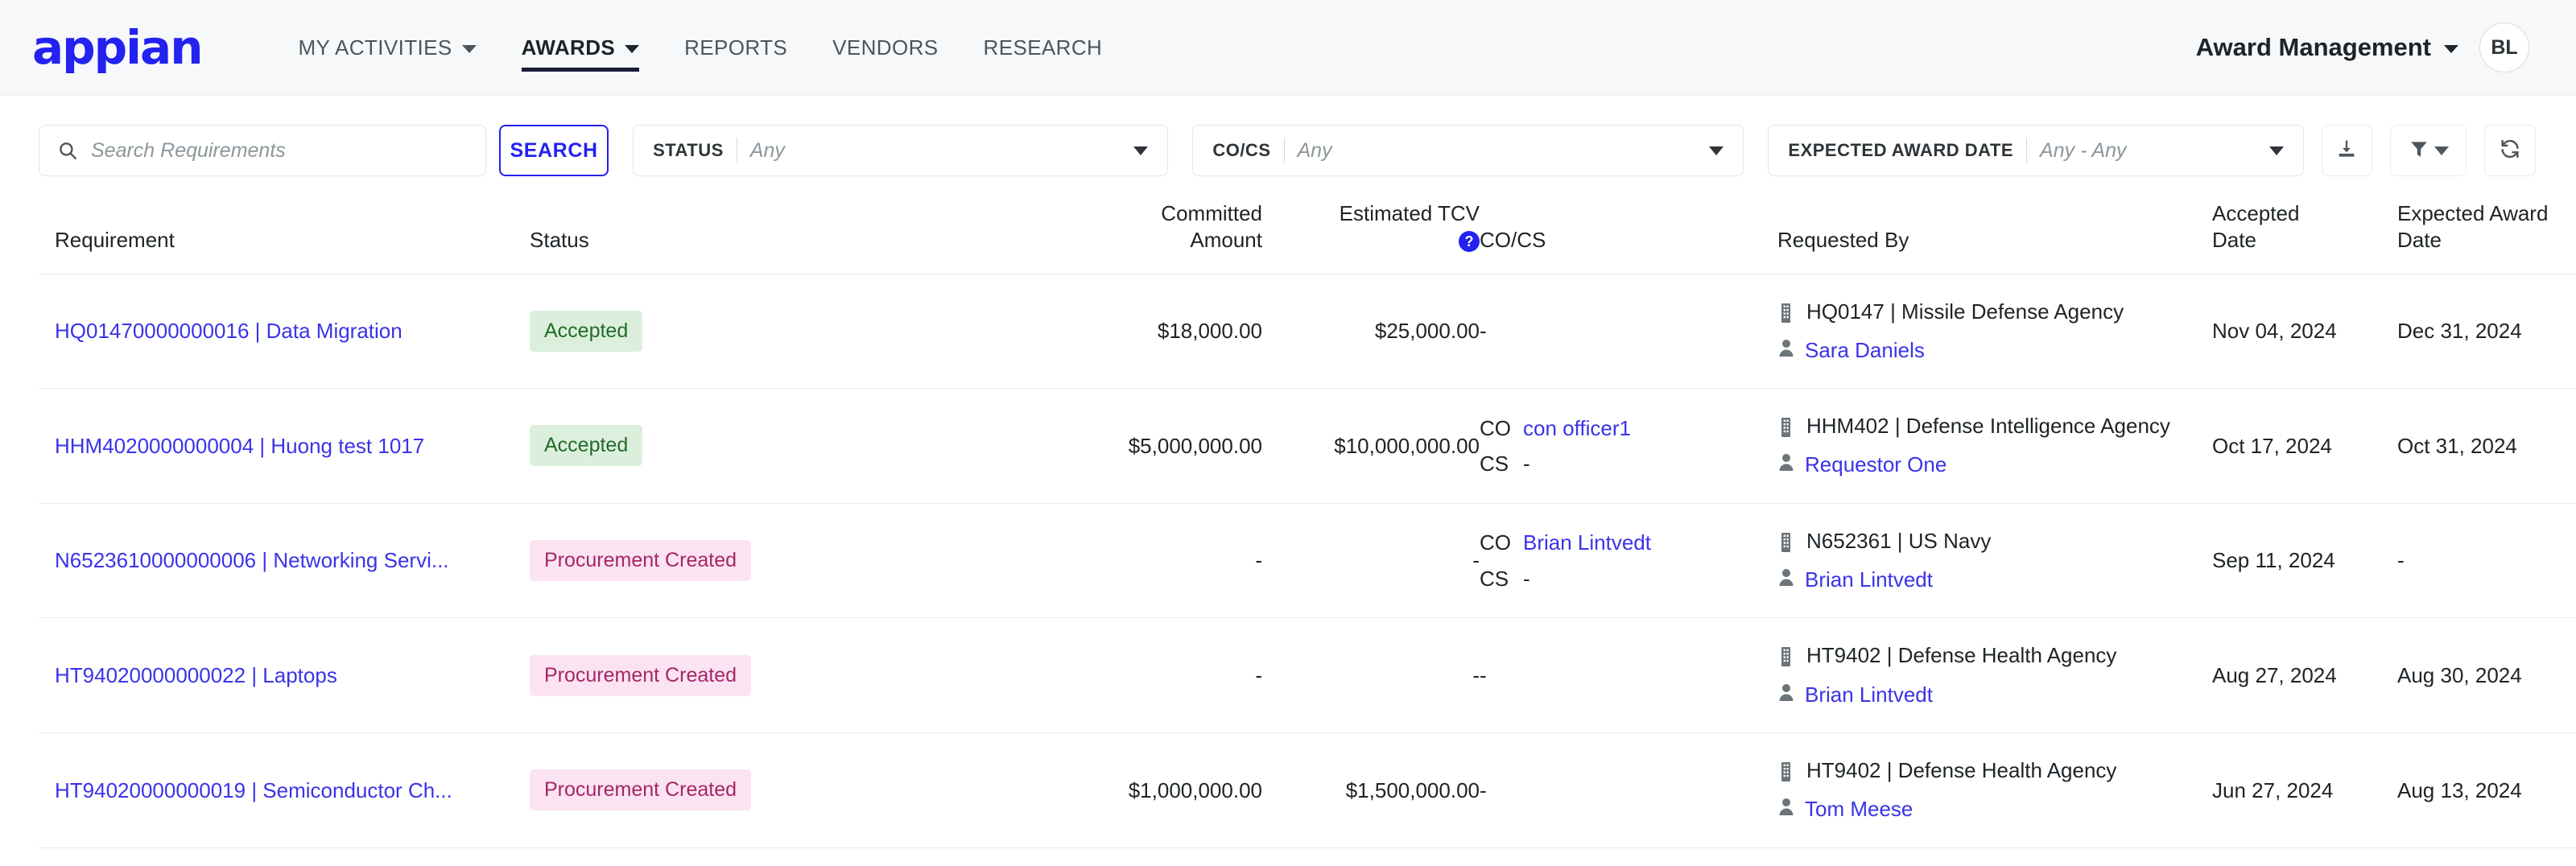  Describe the element at coordinates (292, 446) in the screenshot. I see `requirement-link: HHM4020000000004 | Huong test 1017` at that location.